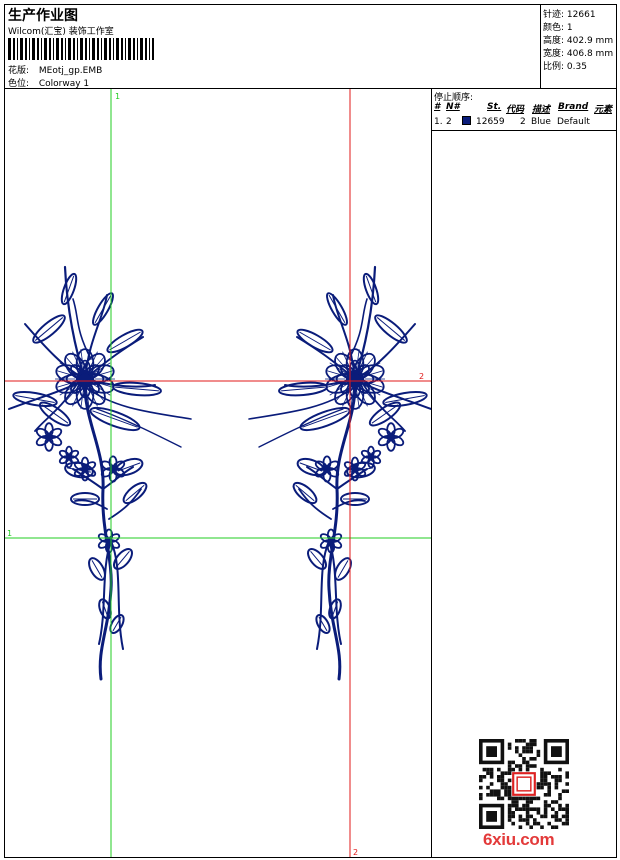 The image size is (620, 860). I want to click on row-code: 2, so click(523, 122).